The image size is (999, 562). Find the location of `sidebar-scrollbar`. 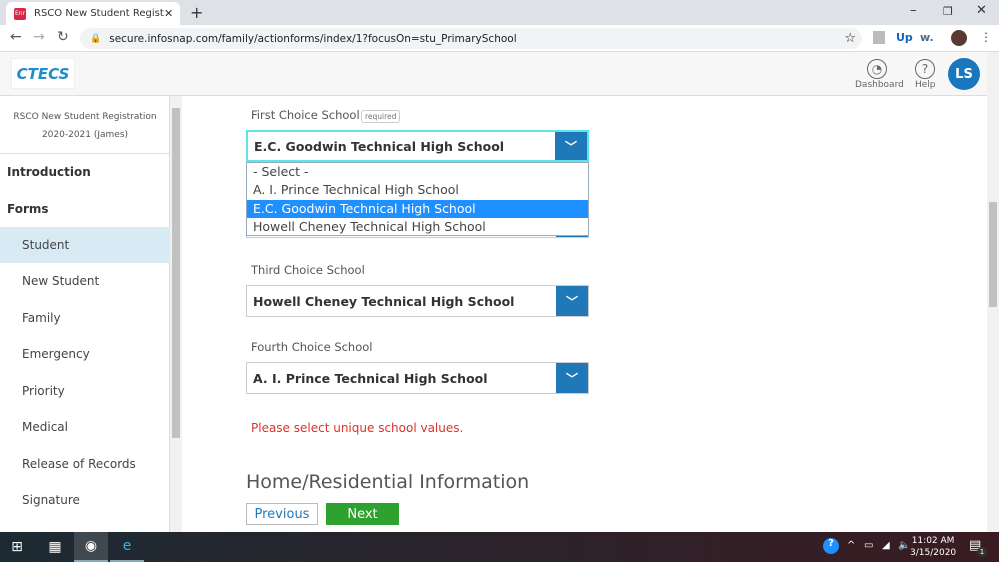

sidebar-scrollbar is located at coordinates (176, 314).